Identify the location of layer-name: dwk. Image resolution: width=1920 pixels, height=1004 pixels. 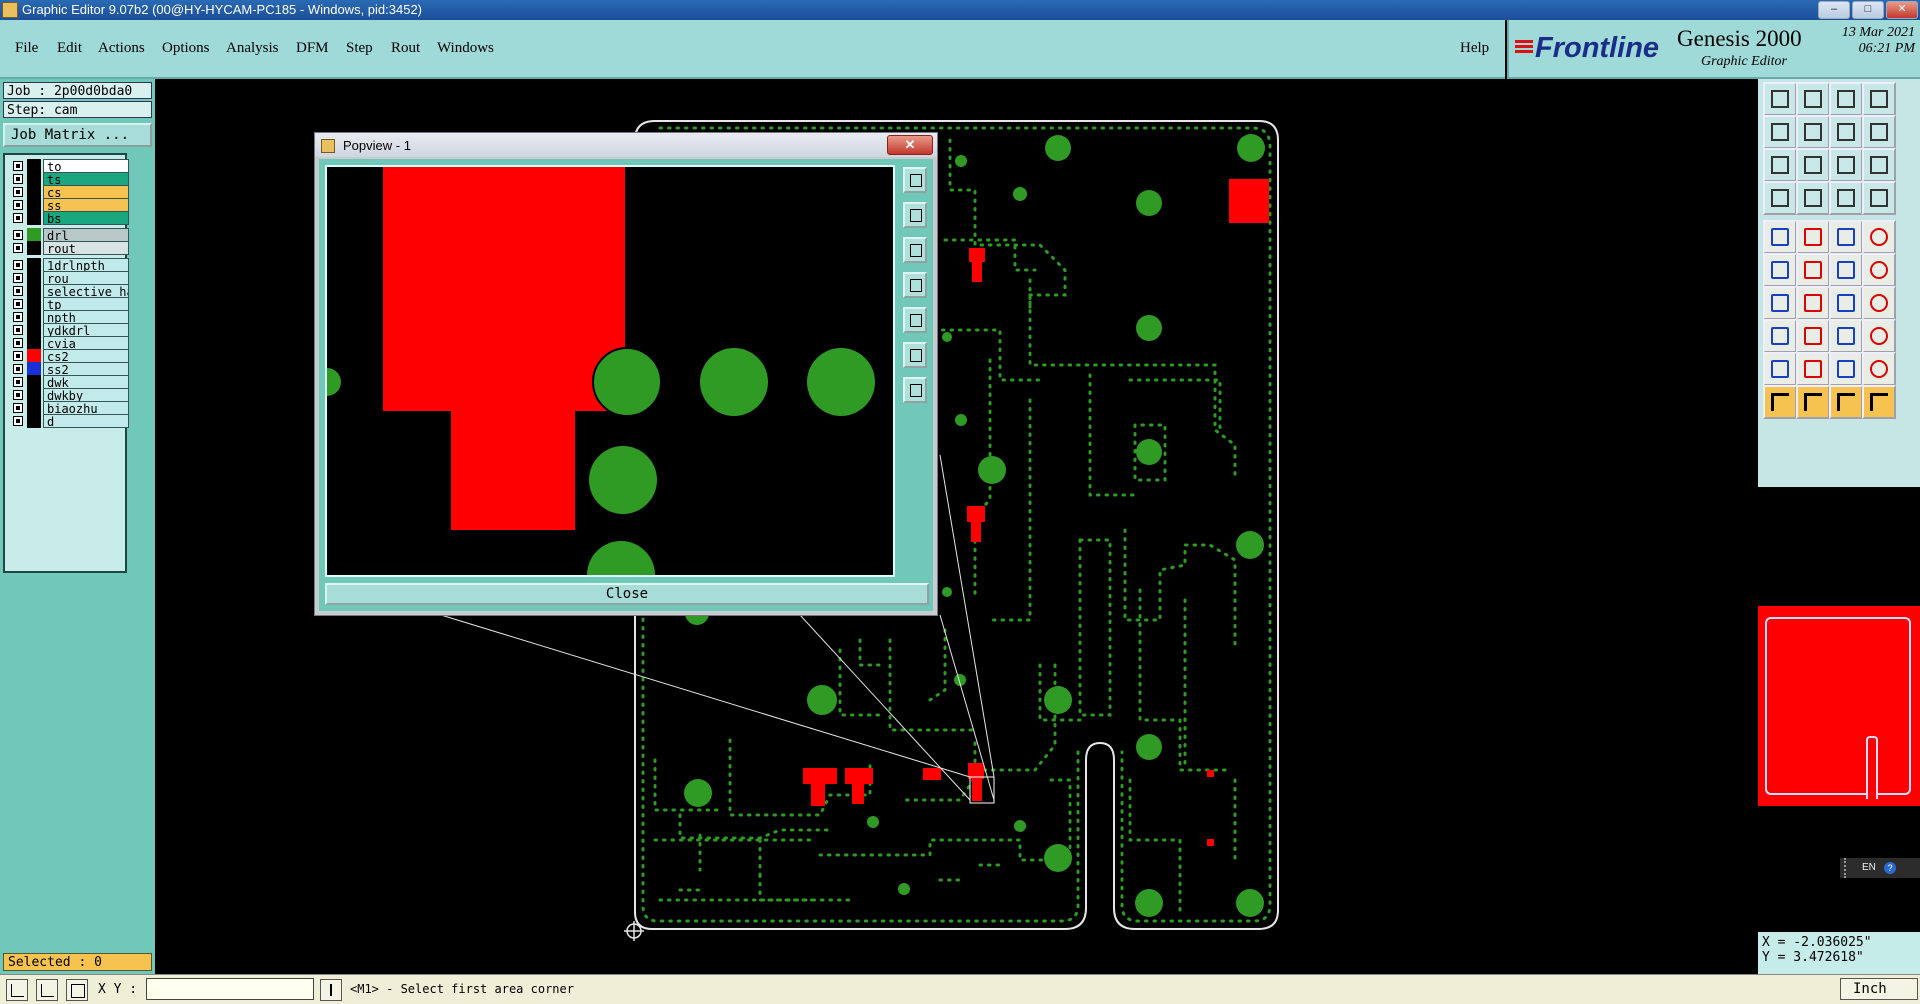
(86, 382).